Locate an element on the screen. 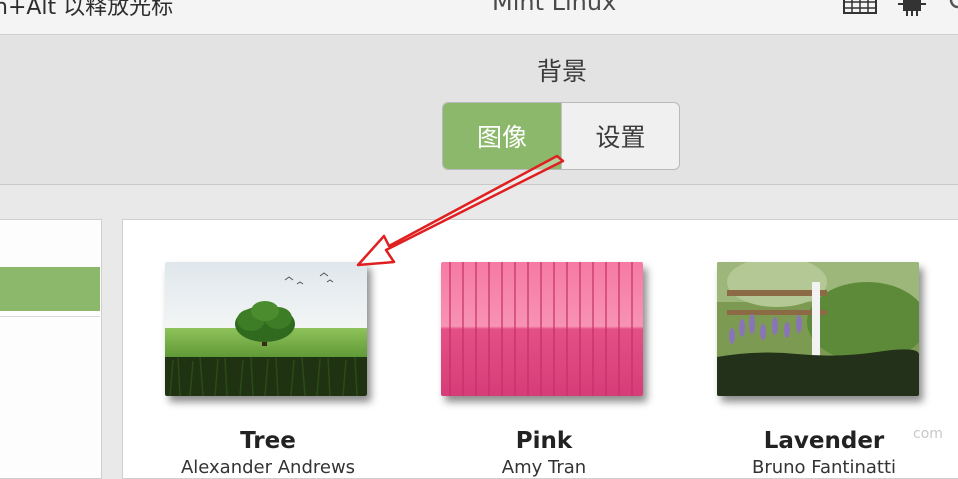  wallpaper-author: Amy Tran is located at coordinates (544, 467).